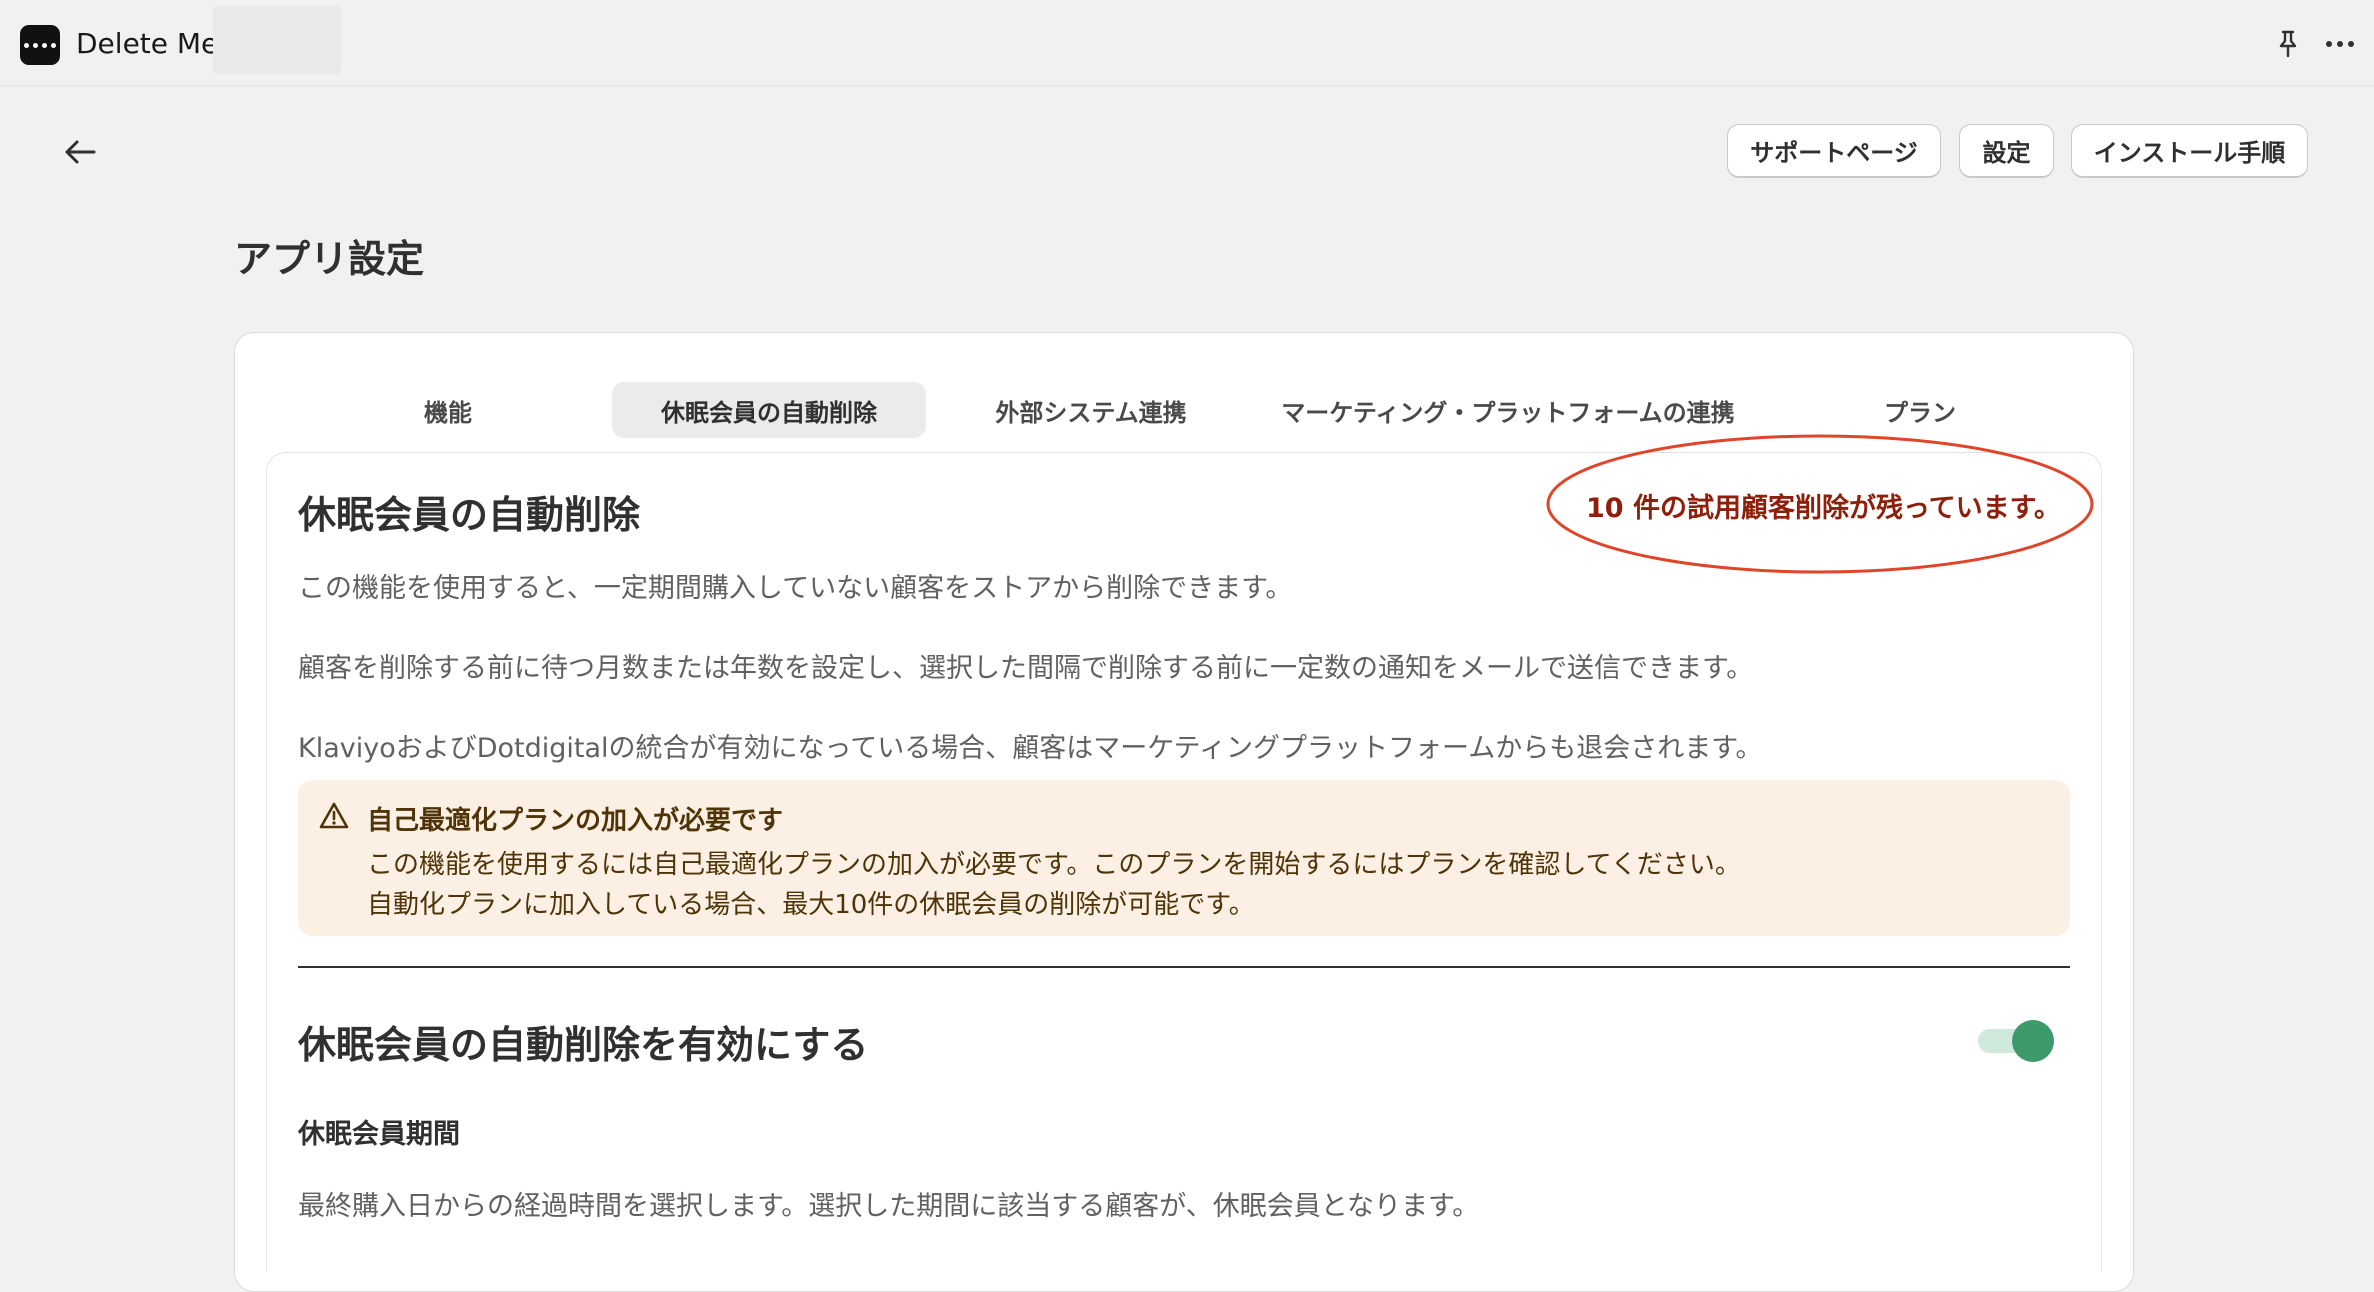 This screenshot has height=1292, width=2374. What do you see at coordinates (1834, 151) in the screenshot?
I see `support-page-button: サポートページ` at bounding box center [1834, 151].